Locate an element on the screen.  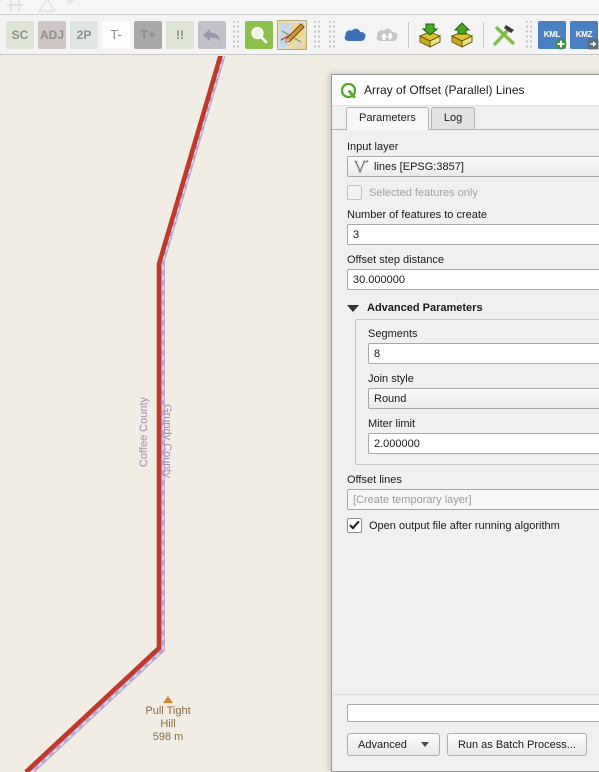
advanced-button: Advanced is located at coordinates (393, 744).